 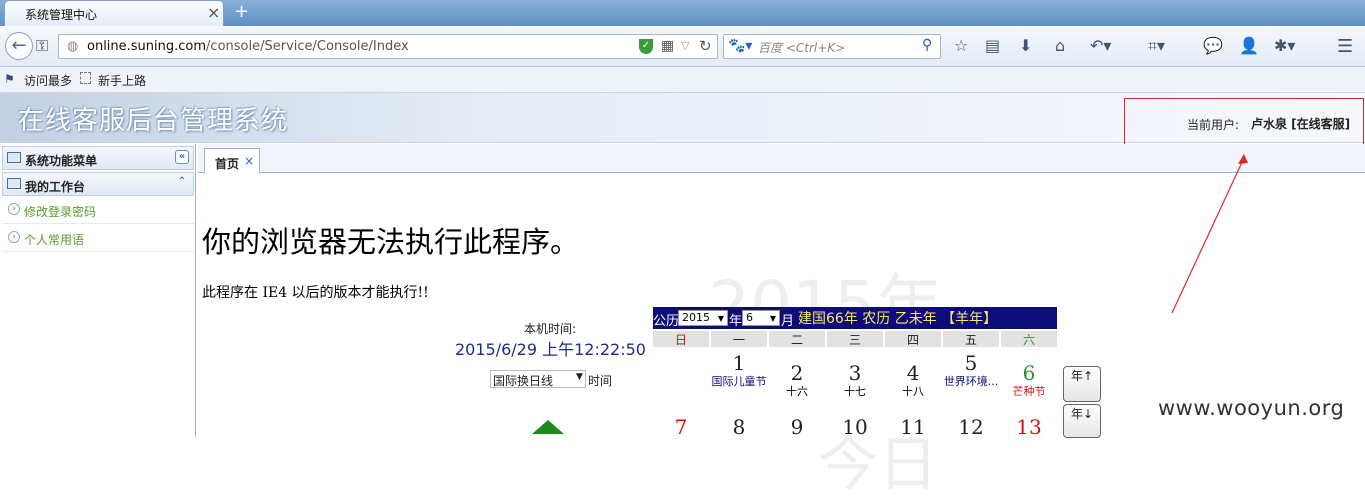 What do you see at coordinates (1100, 45) in the screenshot?
I see `undo-icon: ↶▾` at bounding box center [1100, 45].